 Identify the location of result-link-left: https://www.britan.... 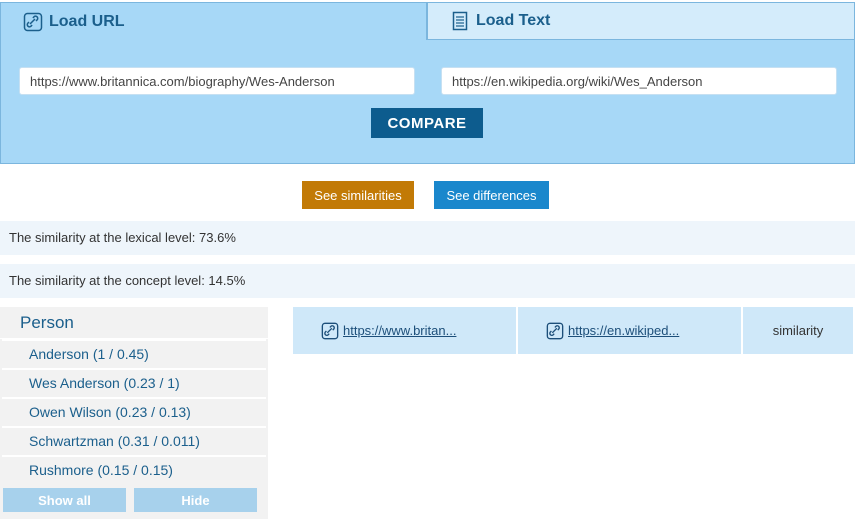
(388, 331).